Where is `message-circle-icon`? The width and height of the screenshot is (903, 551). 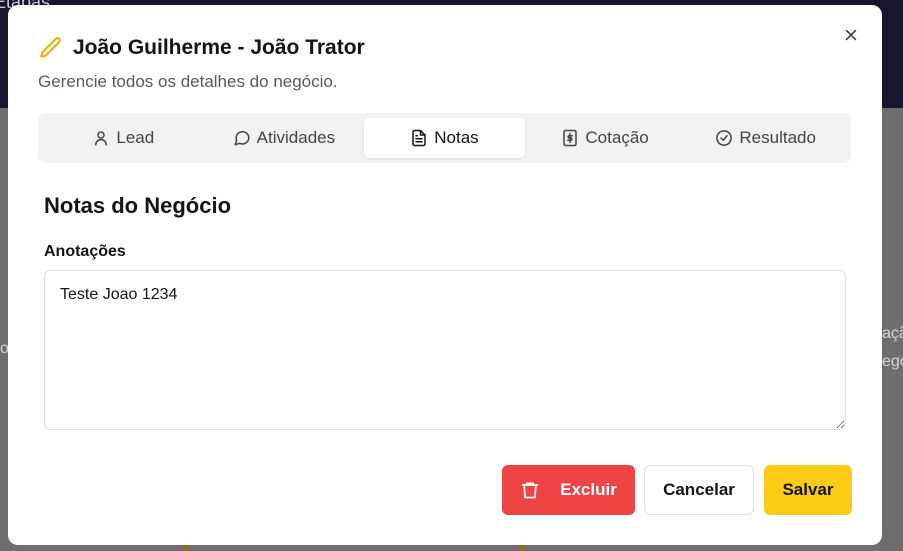 message-circle-icon is located at coordinates (242, 138).